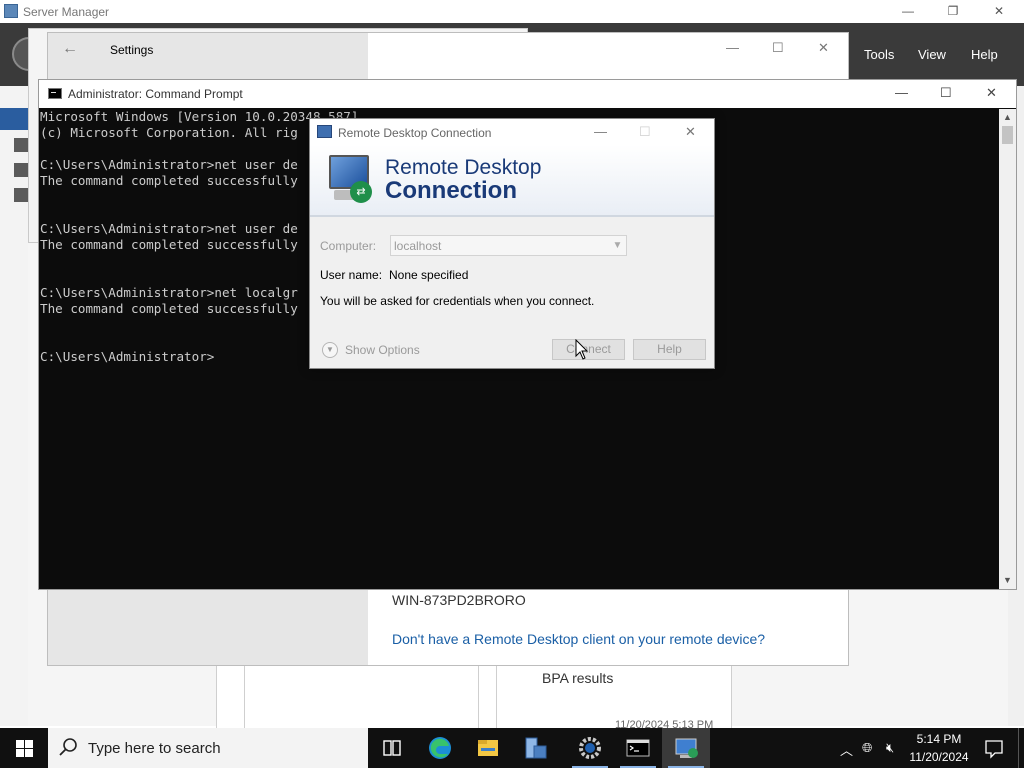  I want to click on remote-desktop-button, so click(686, 748).